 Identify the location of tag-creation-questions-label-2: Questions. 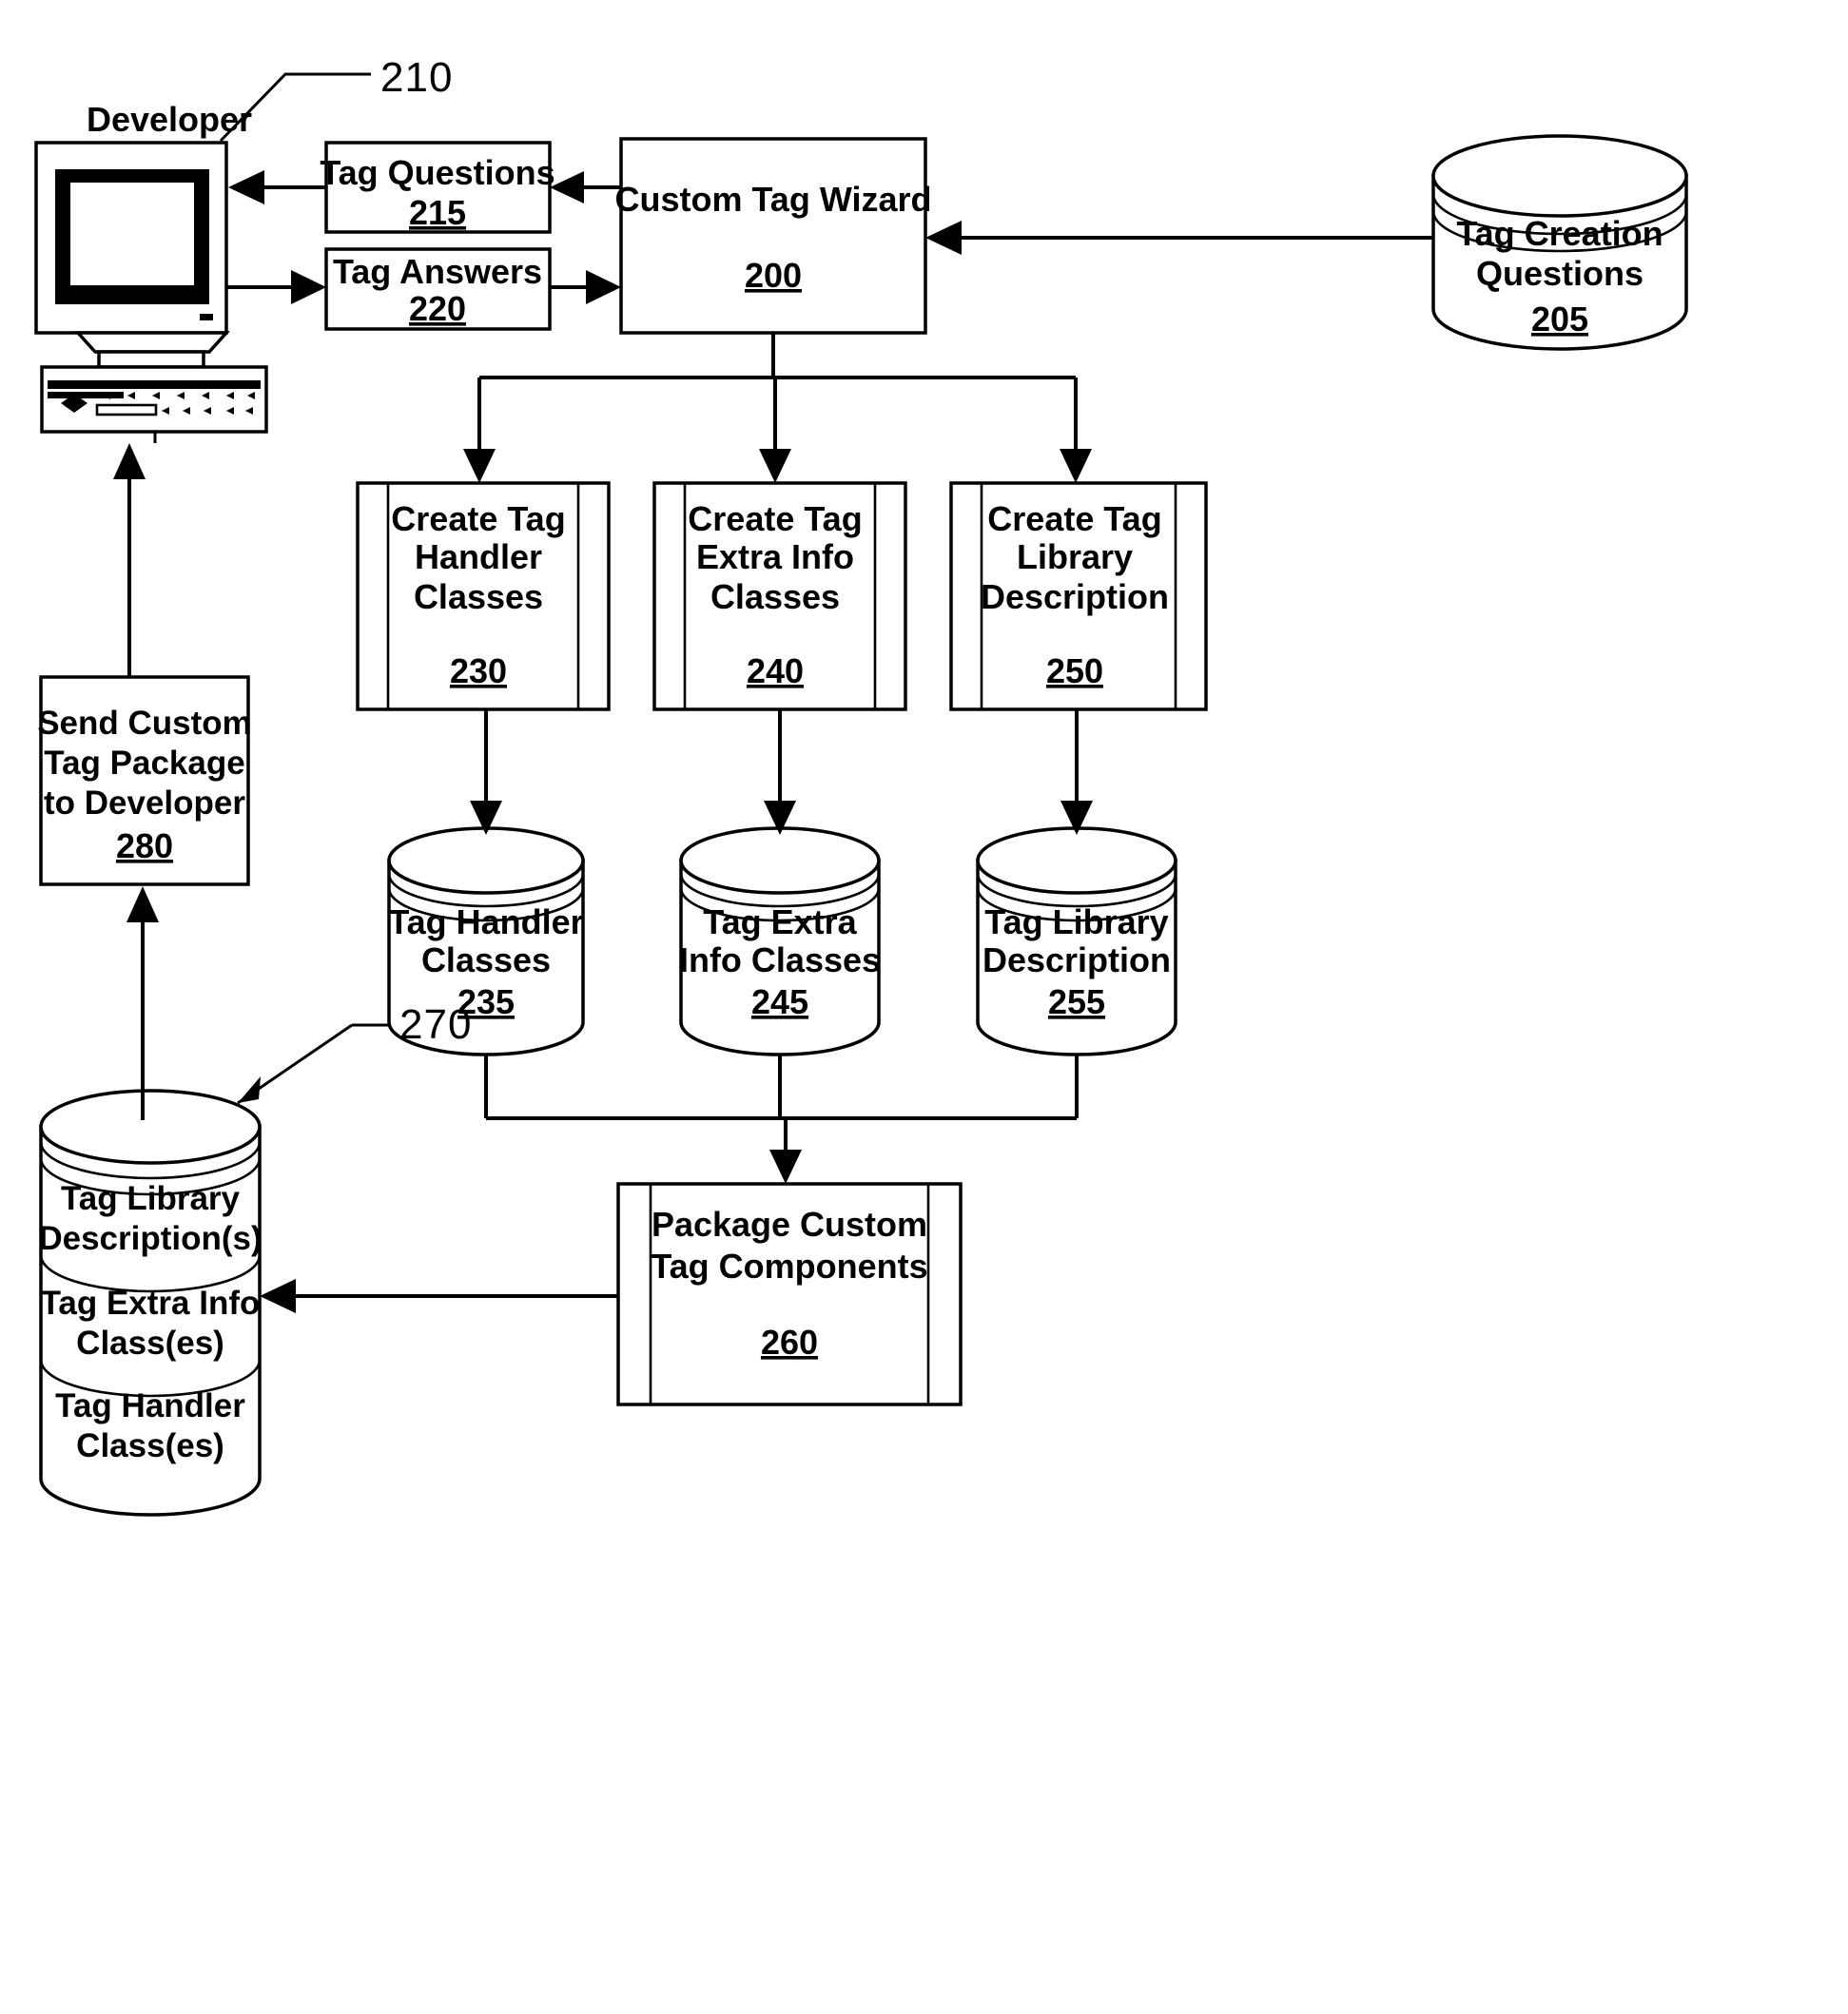
(1560, 273).